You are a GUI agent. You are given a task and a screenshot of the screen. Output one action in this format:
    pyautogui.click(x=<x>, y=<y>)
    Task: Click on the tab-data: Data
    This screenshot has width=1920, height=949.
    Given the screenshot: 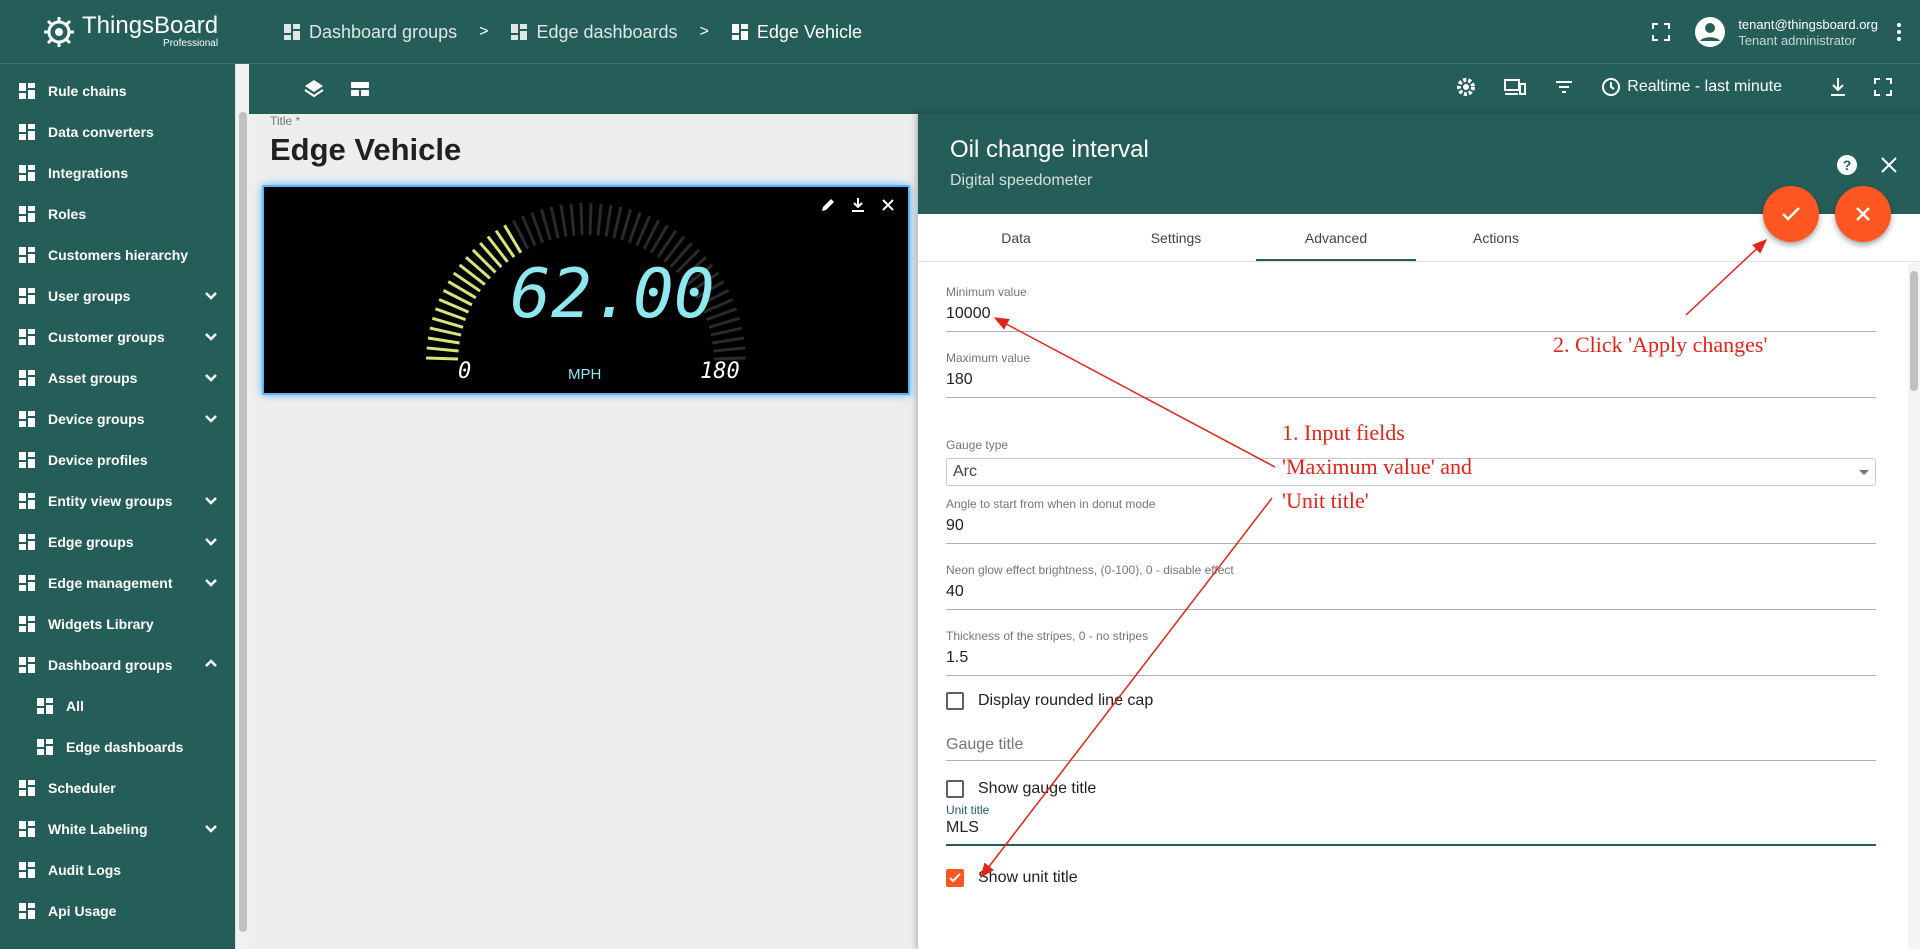 What is the action you would take?
    pyautogui.click(x=1016, y=237)
    